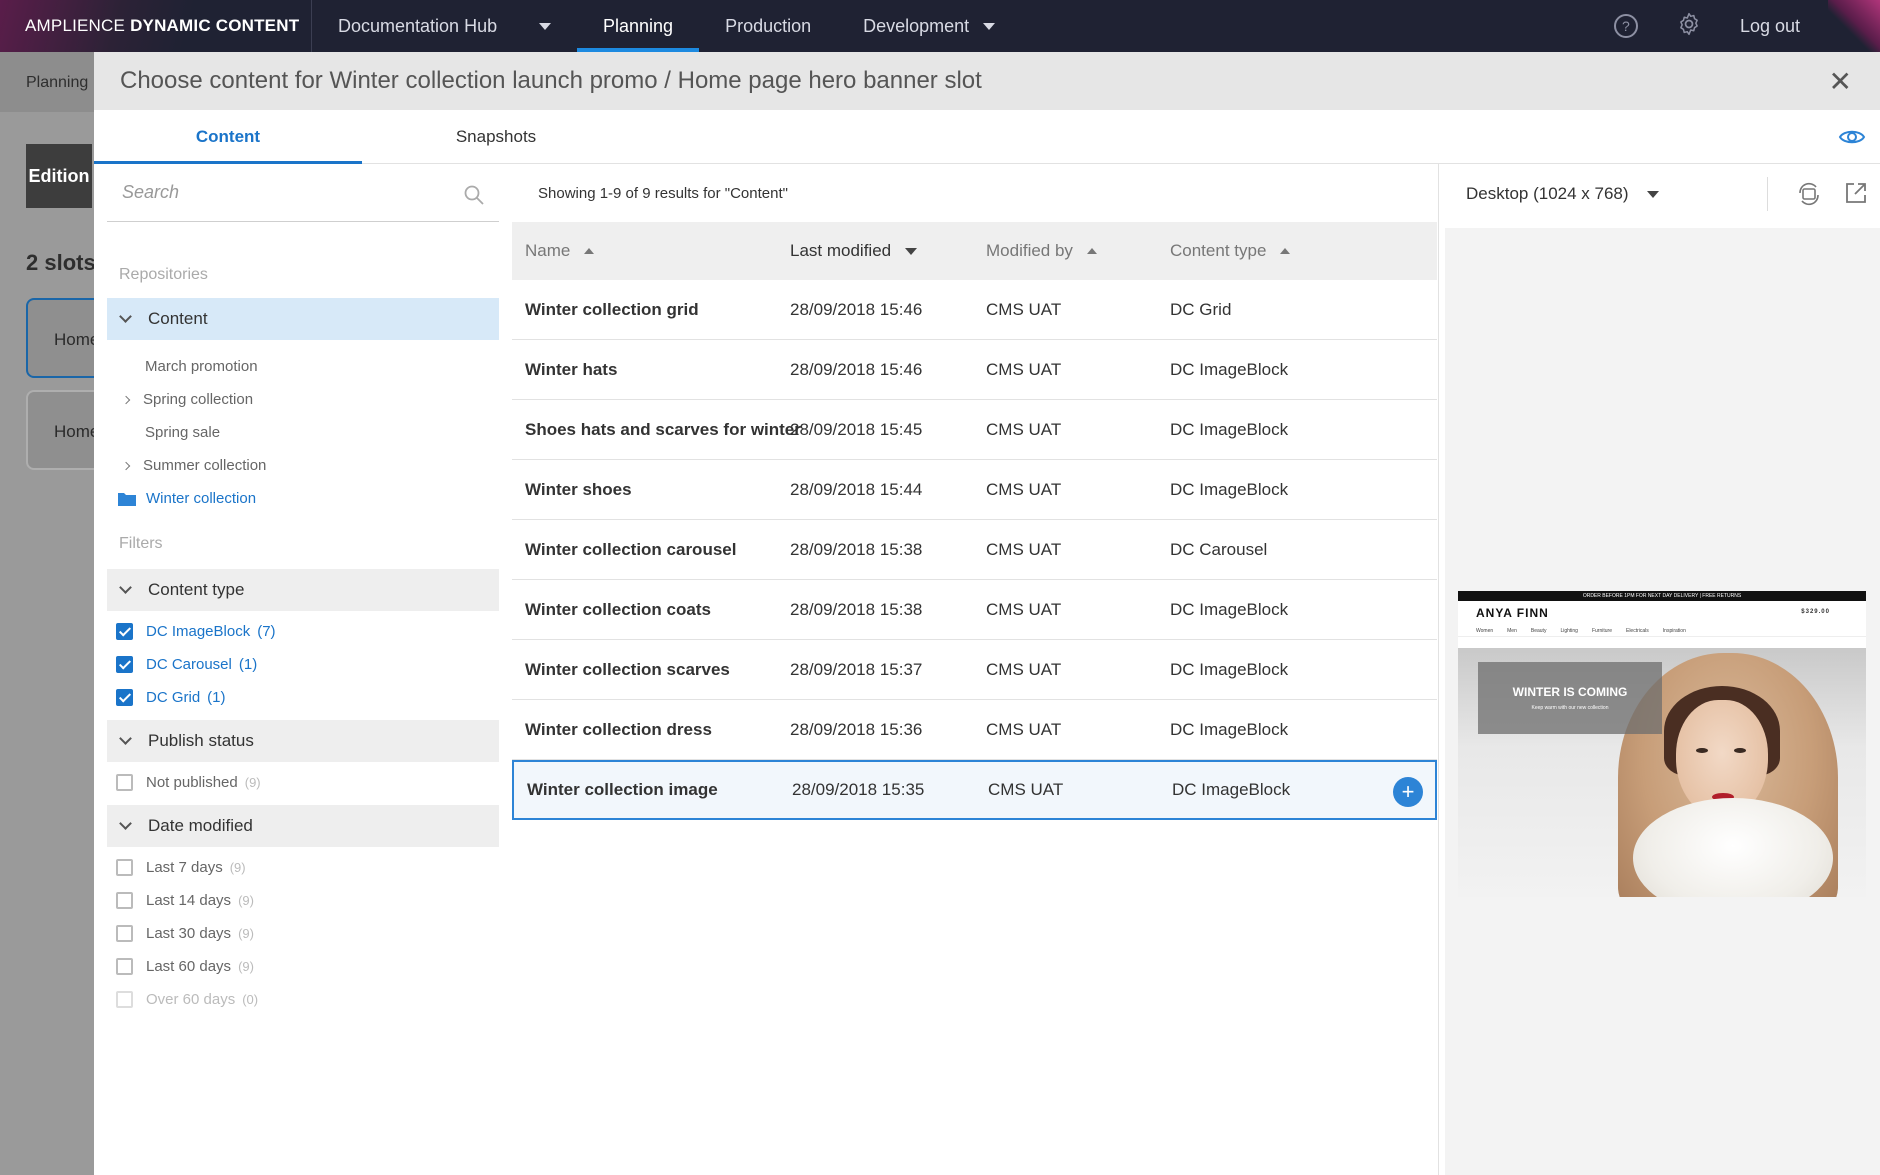 The image size is (1880, 1175). Describe the element at coordinates (200, 825) in the screenshot. I see `filter-group-label: Date modified` at that location.